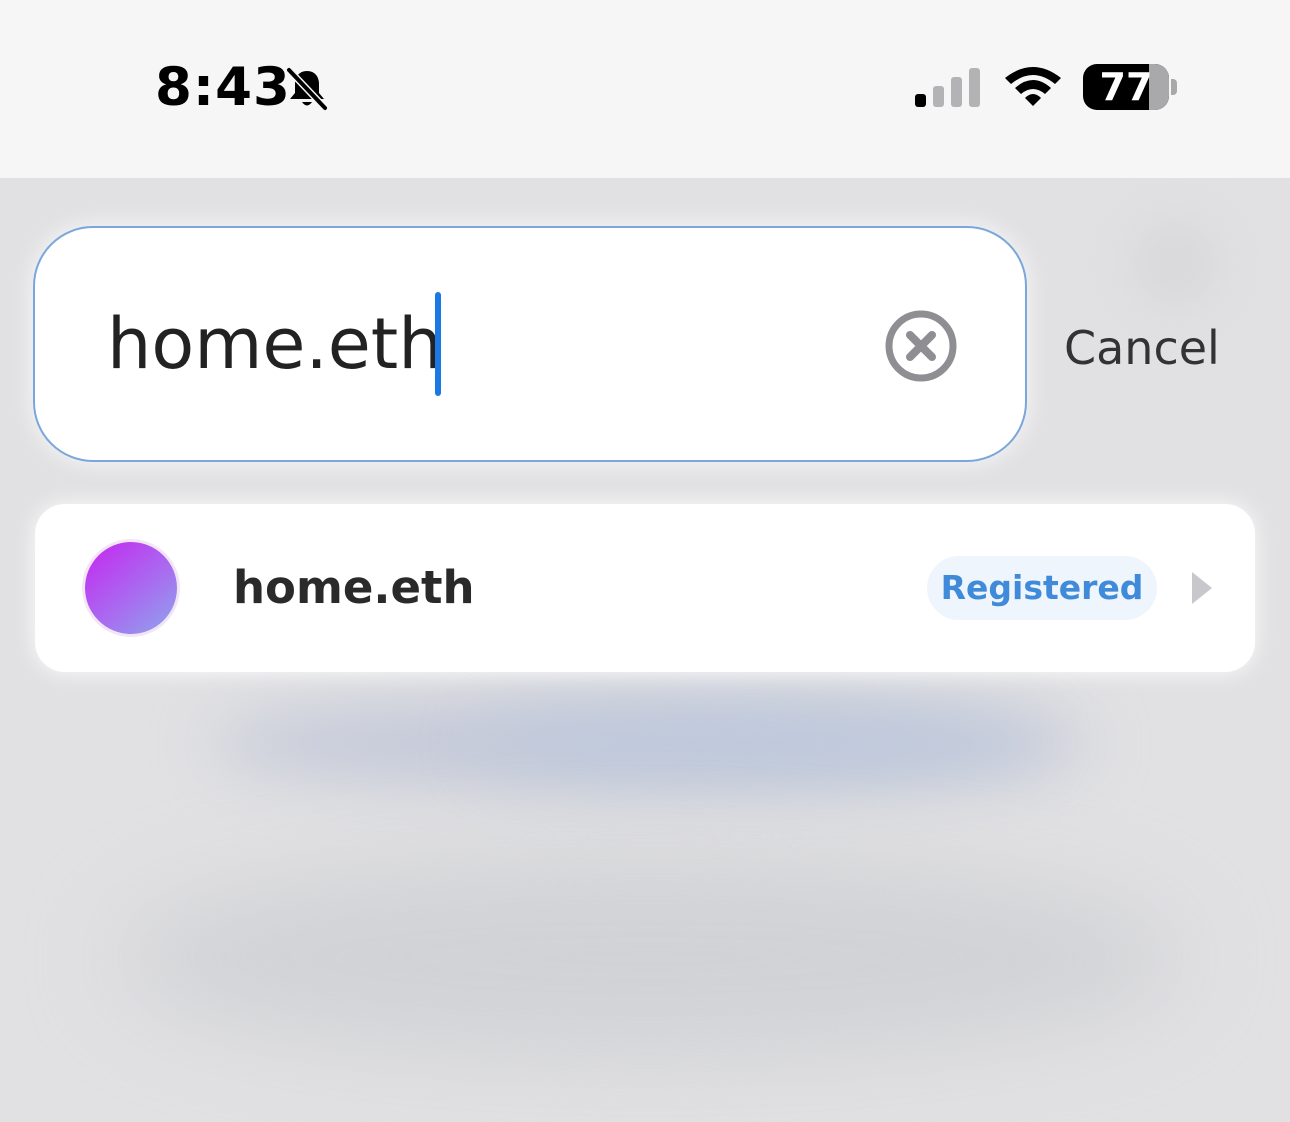 The image size is (1290, 1122). I want to click on status-badge: Registered, so click(1042, 588).